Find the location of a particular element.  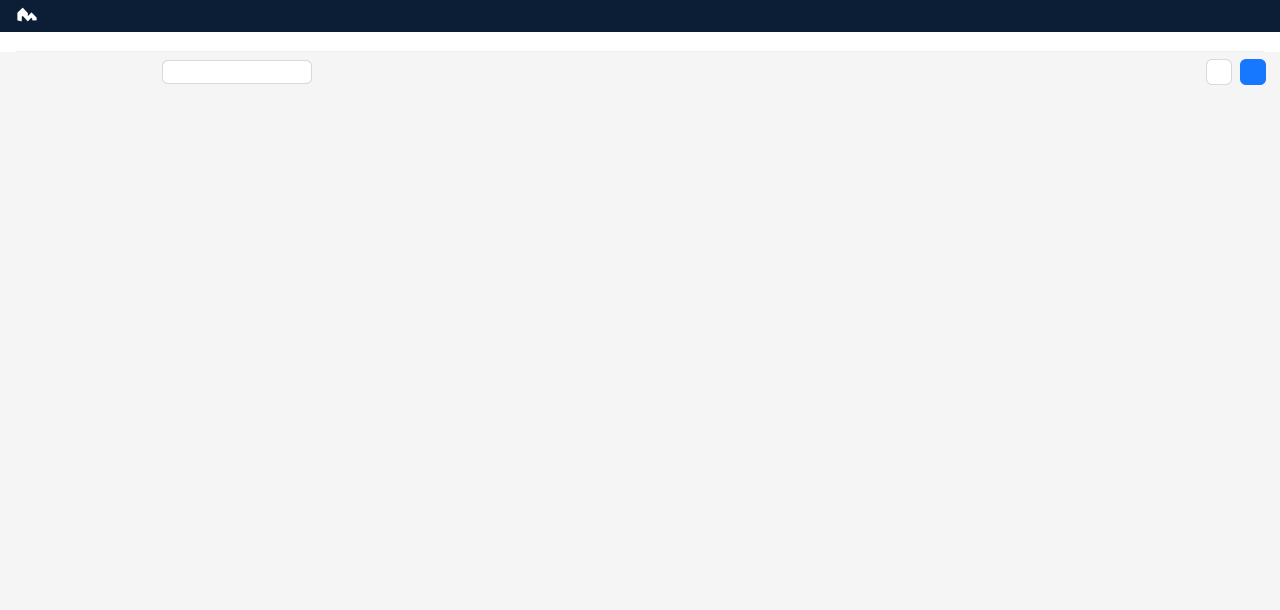

page-header is located at coordinates (640, 42).